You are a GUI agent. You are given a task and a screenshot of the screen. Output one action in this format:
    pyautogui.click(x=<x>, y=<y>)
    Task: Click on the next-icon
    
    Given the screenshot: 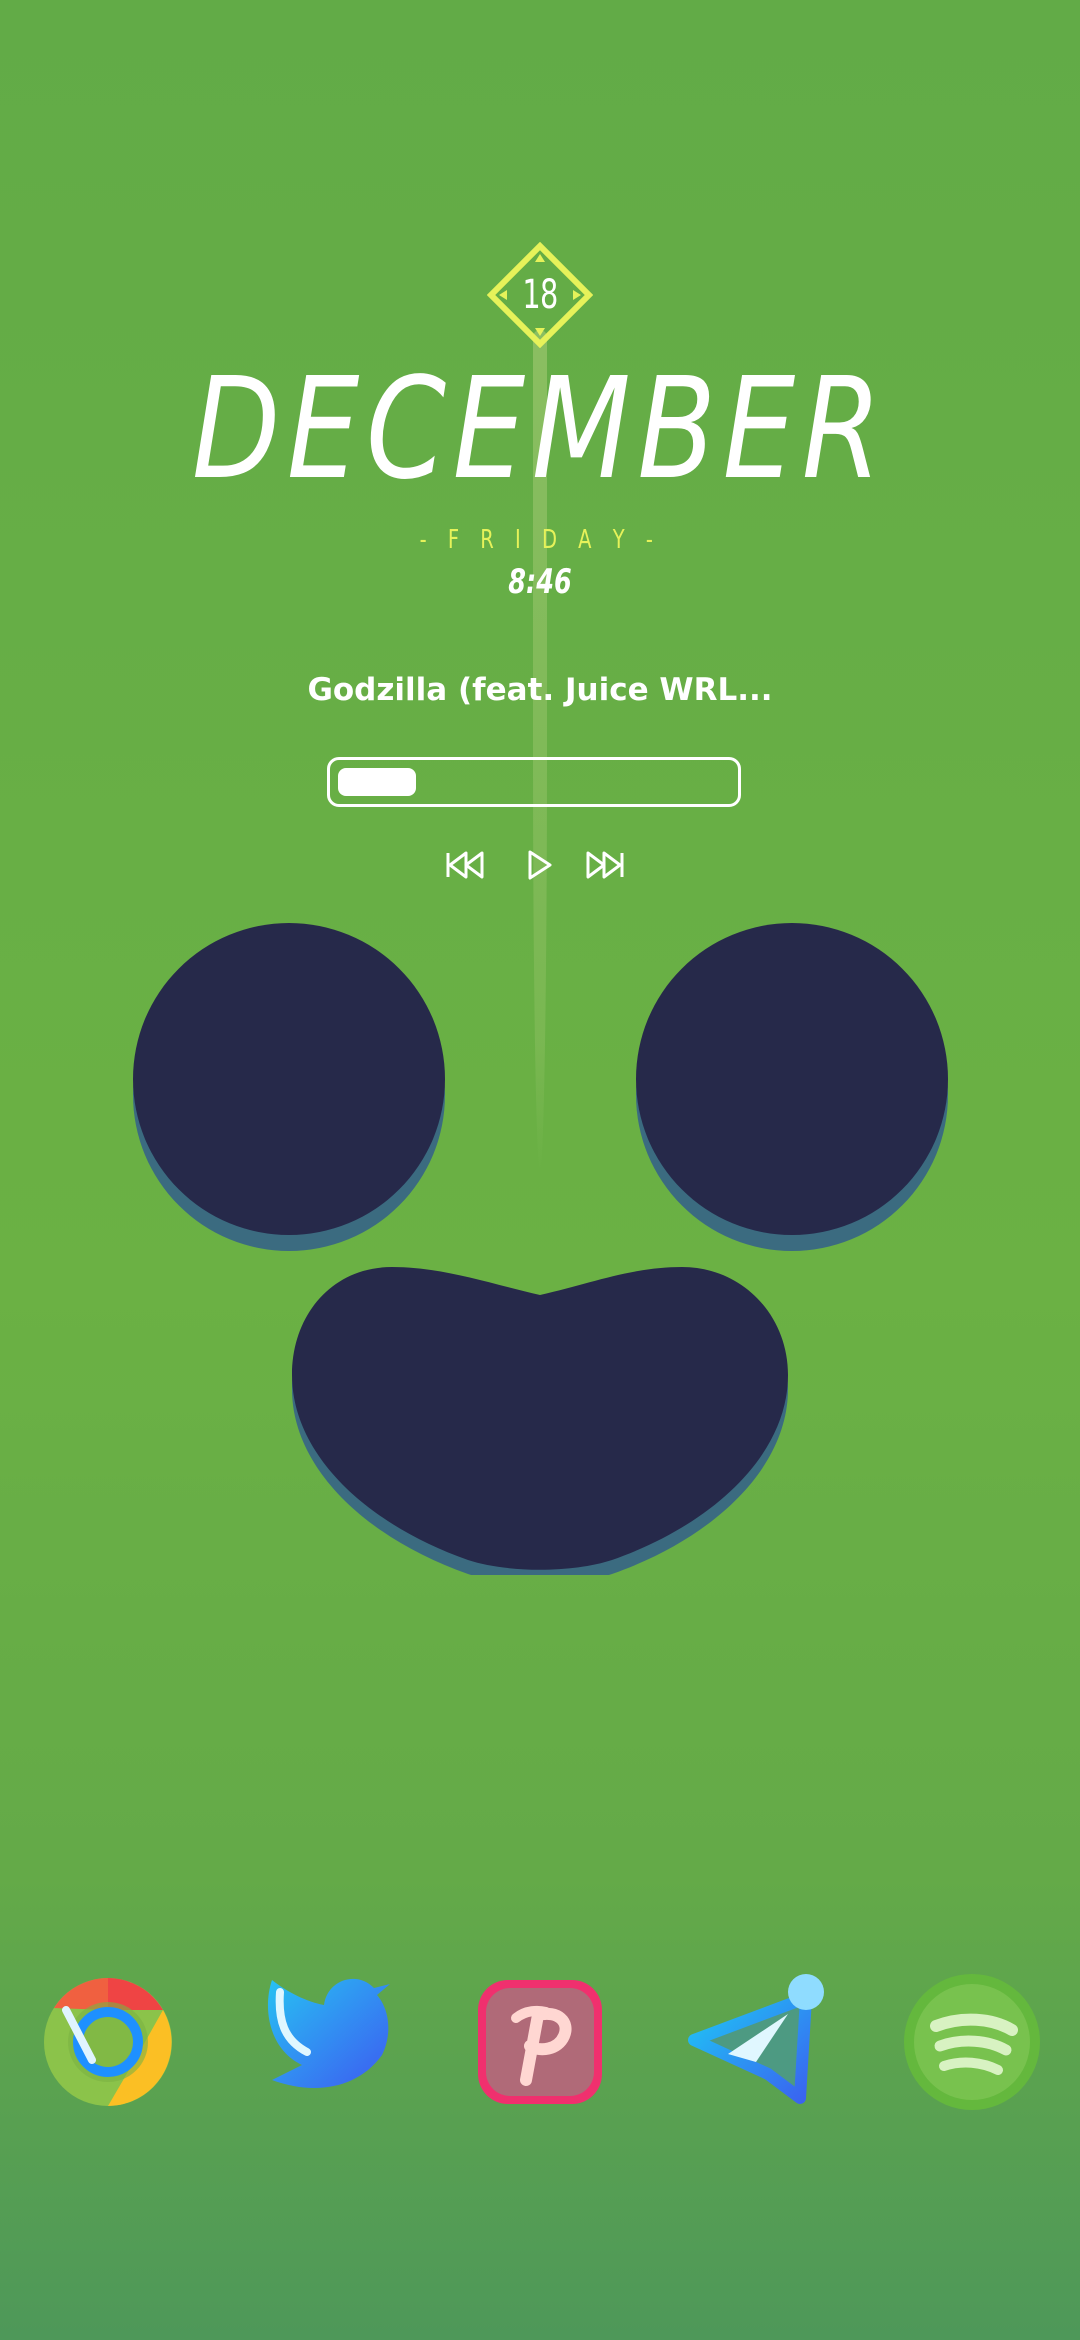 What is the action you would take?
    pyautogui.click(x=605, y=865)
    